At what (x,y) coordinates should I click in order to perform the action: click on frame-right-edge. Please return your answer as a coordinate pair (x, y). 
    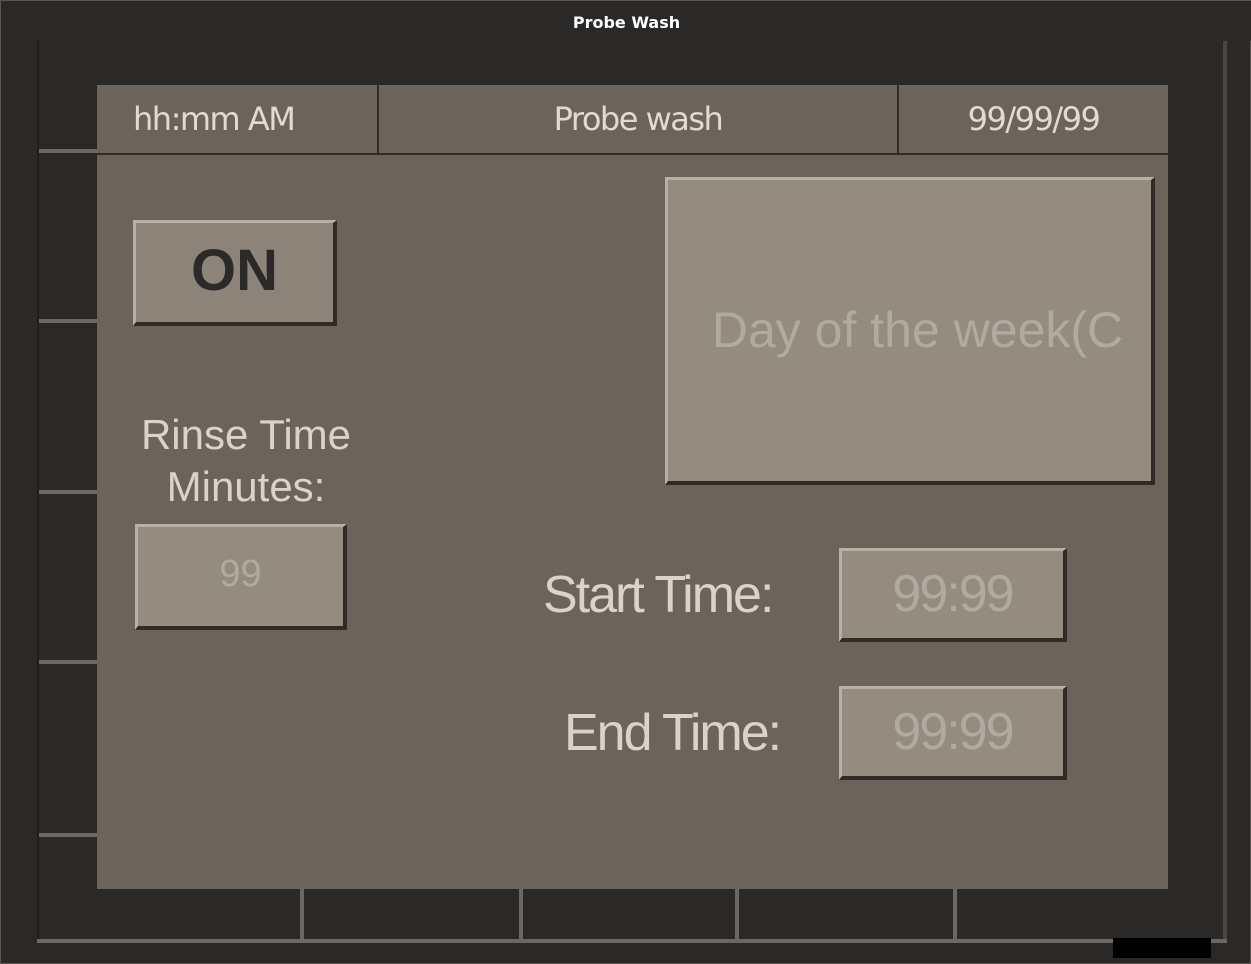
    Looking at the image, I should click on (1225, 492).